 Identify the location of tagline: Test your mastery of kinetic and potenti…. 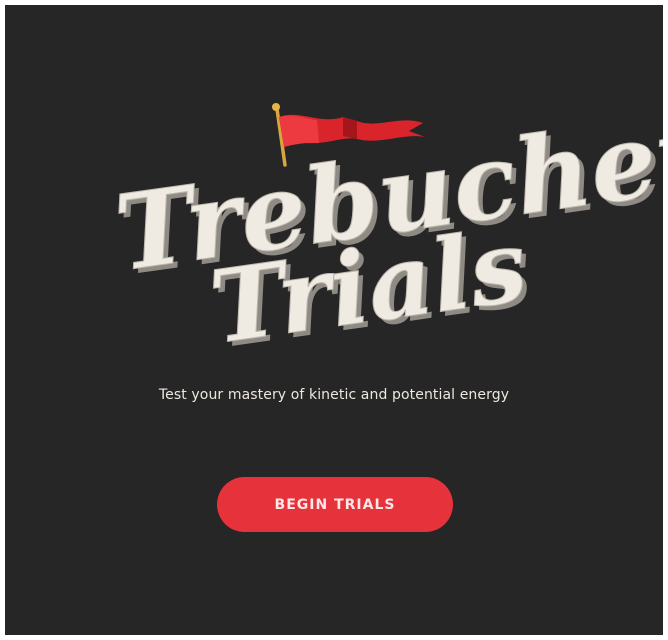
(334, 395).